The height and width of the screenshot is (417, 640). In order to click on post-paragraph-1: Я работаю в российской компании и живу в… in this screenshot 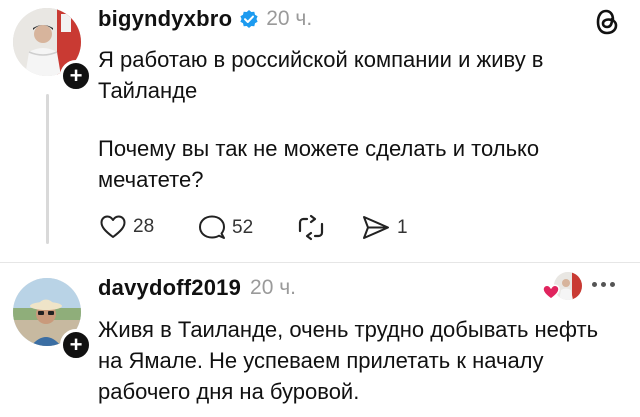, I will do `click(321, 75)`.